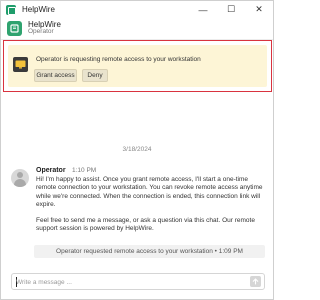 The height and width of the screenshot is (300, 320). I want to click on grant-access-button: Grant access, so click(55, 75).